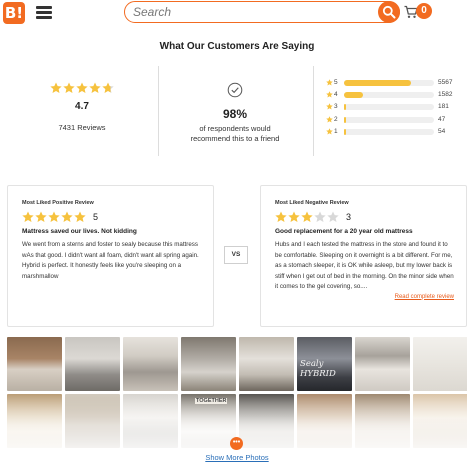 This screenshot has width=474, height=471. I want to click on rating-row-count: 1582, so click(445, 95).